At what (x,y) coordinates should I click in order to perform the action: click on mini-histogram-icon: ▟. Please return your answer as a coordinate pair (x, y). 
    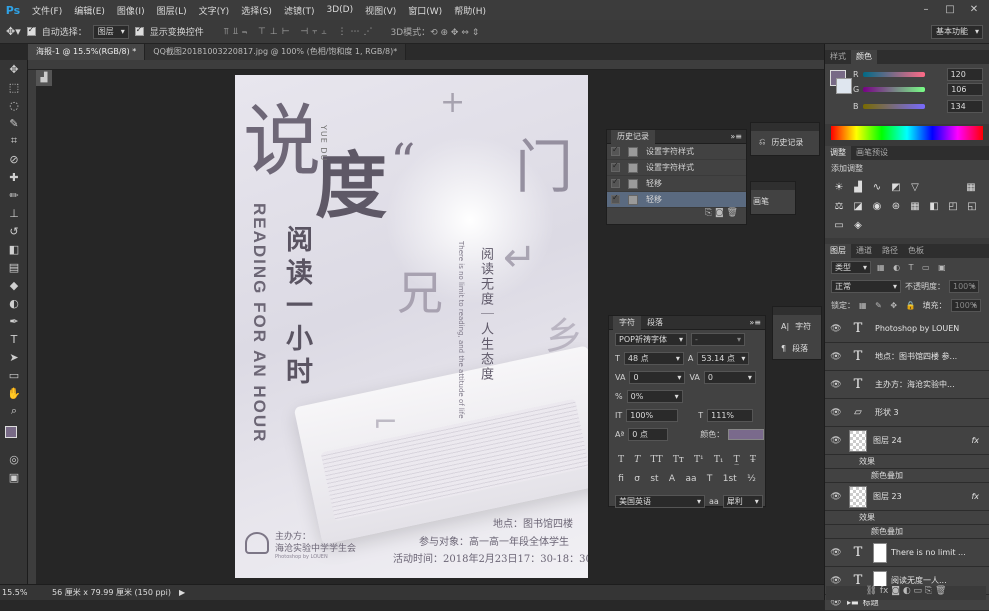
    Looking at the image, I should click on (44, 78).